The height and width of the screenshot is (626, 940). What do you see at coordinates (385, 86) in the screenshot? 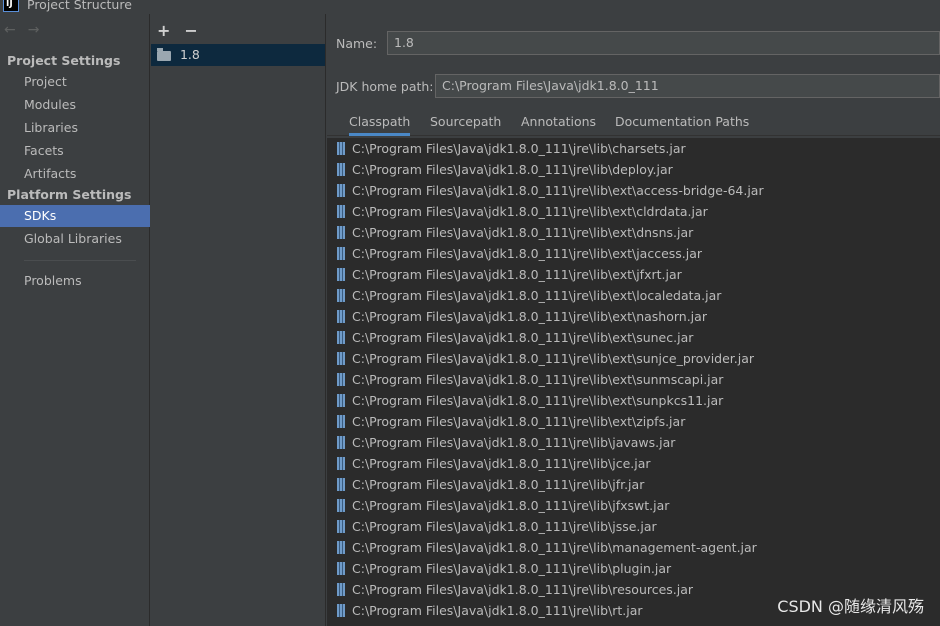
I see `jdk-home-path-label: JDK home path:` at bounding box center [385, 86].